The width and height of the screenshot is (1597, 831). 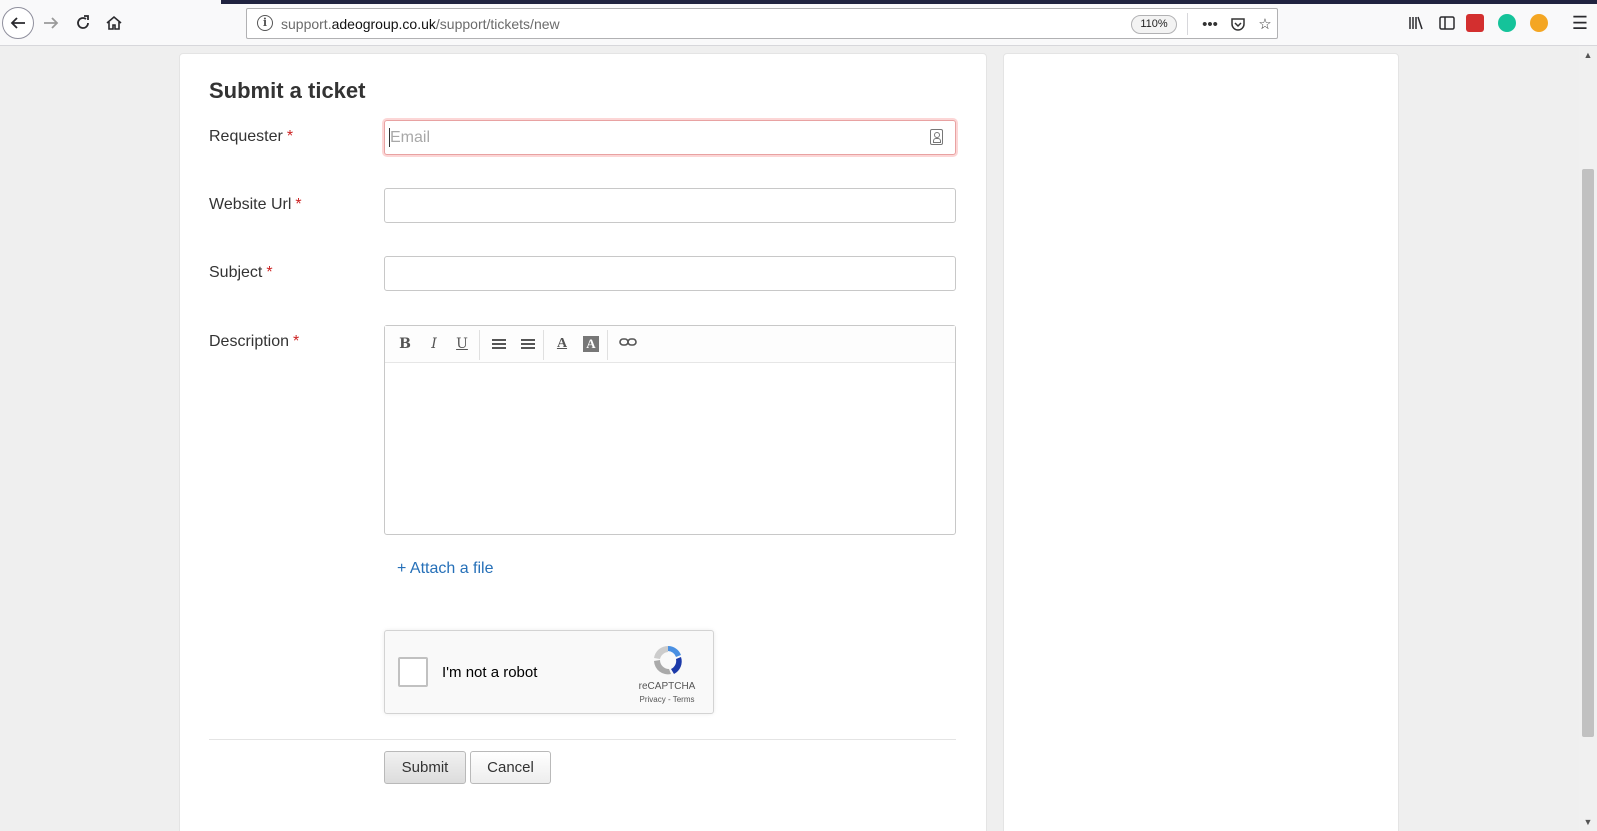 What do you see at coordinates (255, 204) in the screenshot?
I see `website-url-label: Website Url *` at bounding box center [255, 204].